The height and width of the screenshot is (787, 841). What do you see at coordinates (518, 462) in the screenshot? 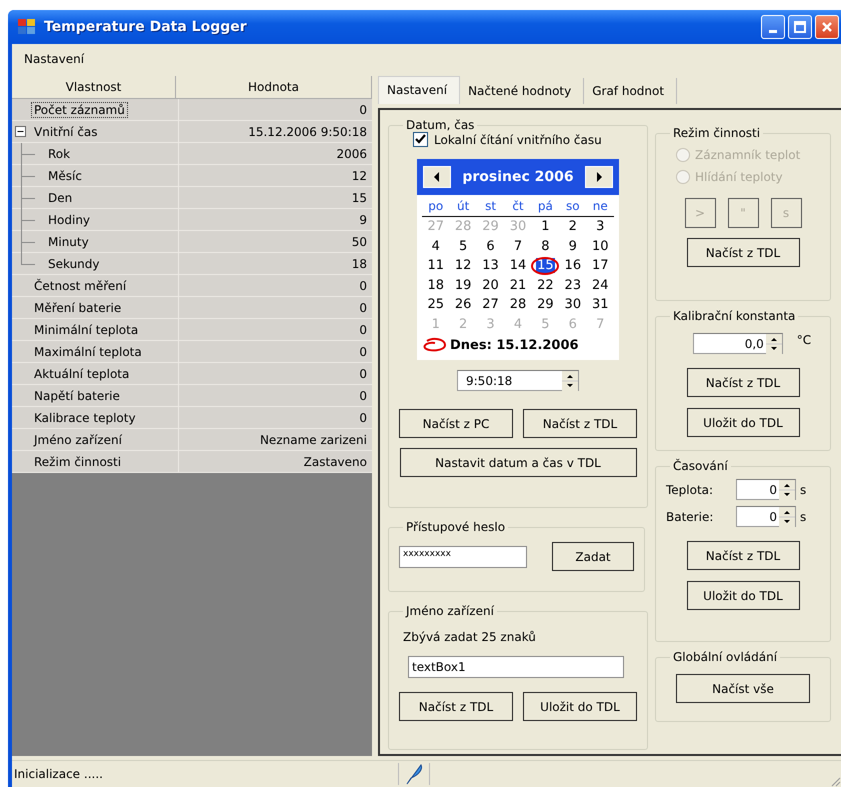
I see `set-datetime-button: Nastavit datum a čas v TDL` at bounding box center [518, 462].